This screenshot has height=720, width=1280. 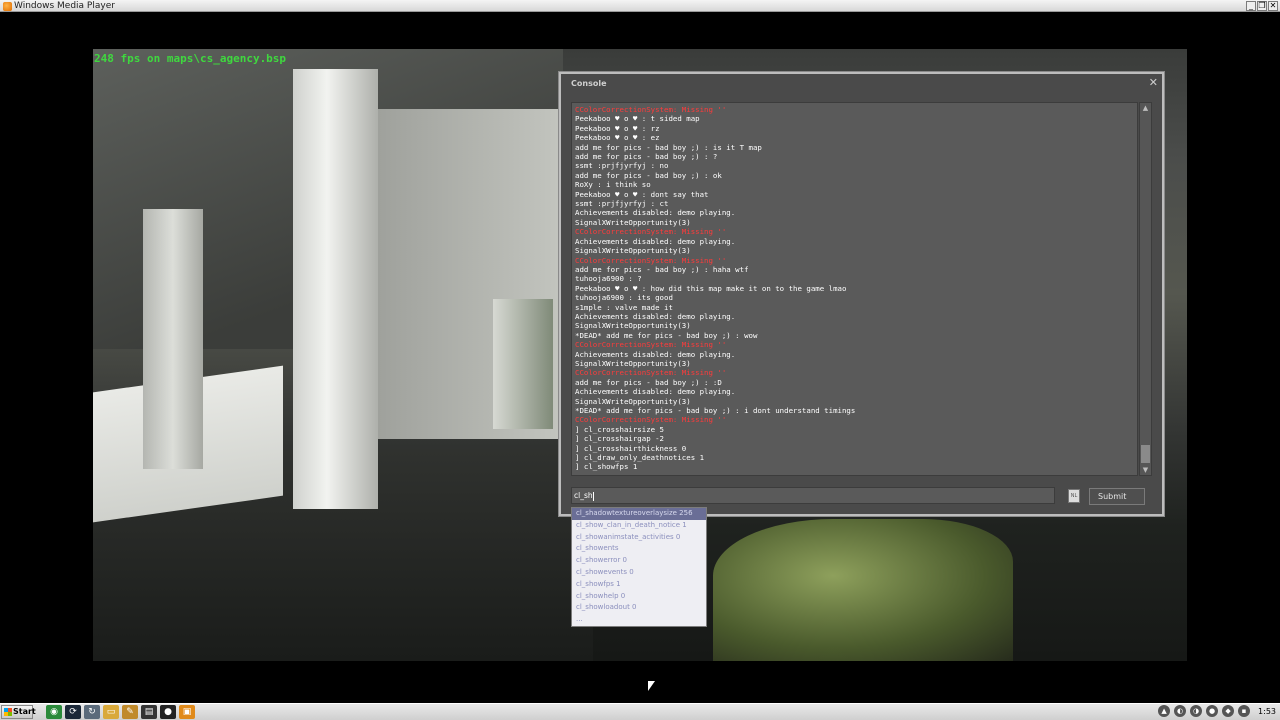 I want to click on window-title-text: Windows Media Player, so click(x=64, y=6).